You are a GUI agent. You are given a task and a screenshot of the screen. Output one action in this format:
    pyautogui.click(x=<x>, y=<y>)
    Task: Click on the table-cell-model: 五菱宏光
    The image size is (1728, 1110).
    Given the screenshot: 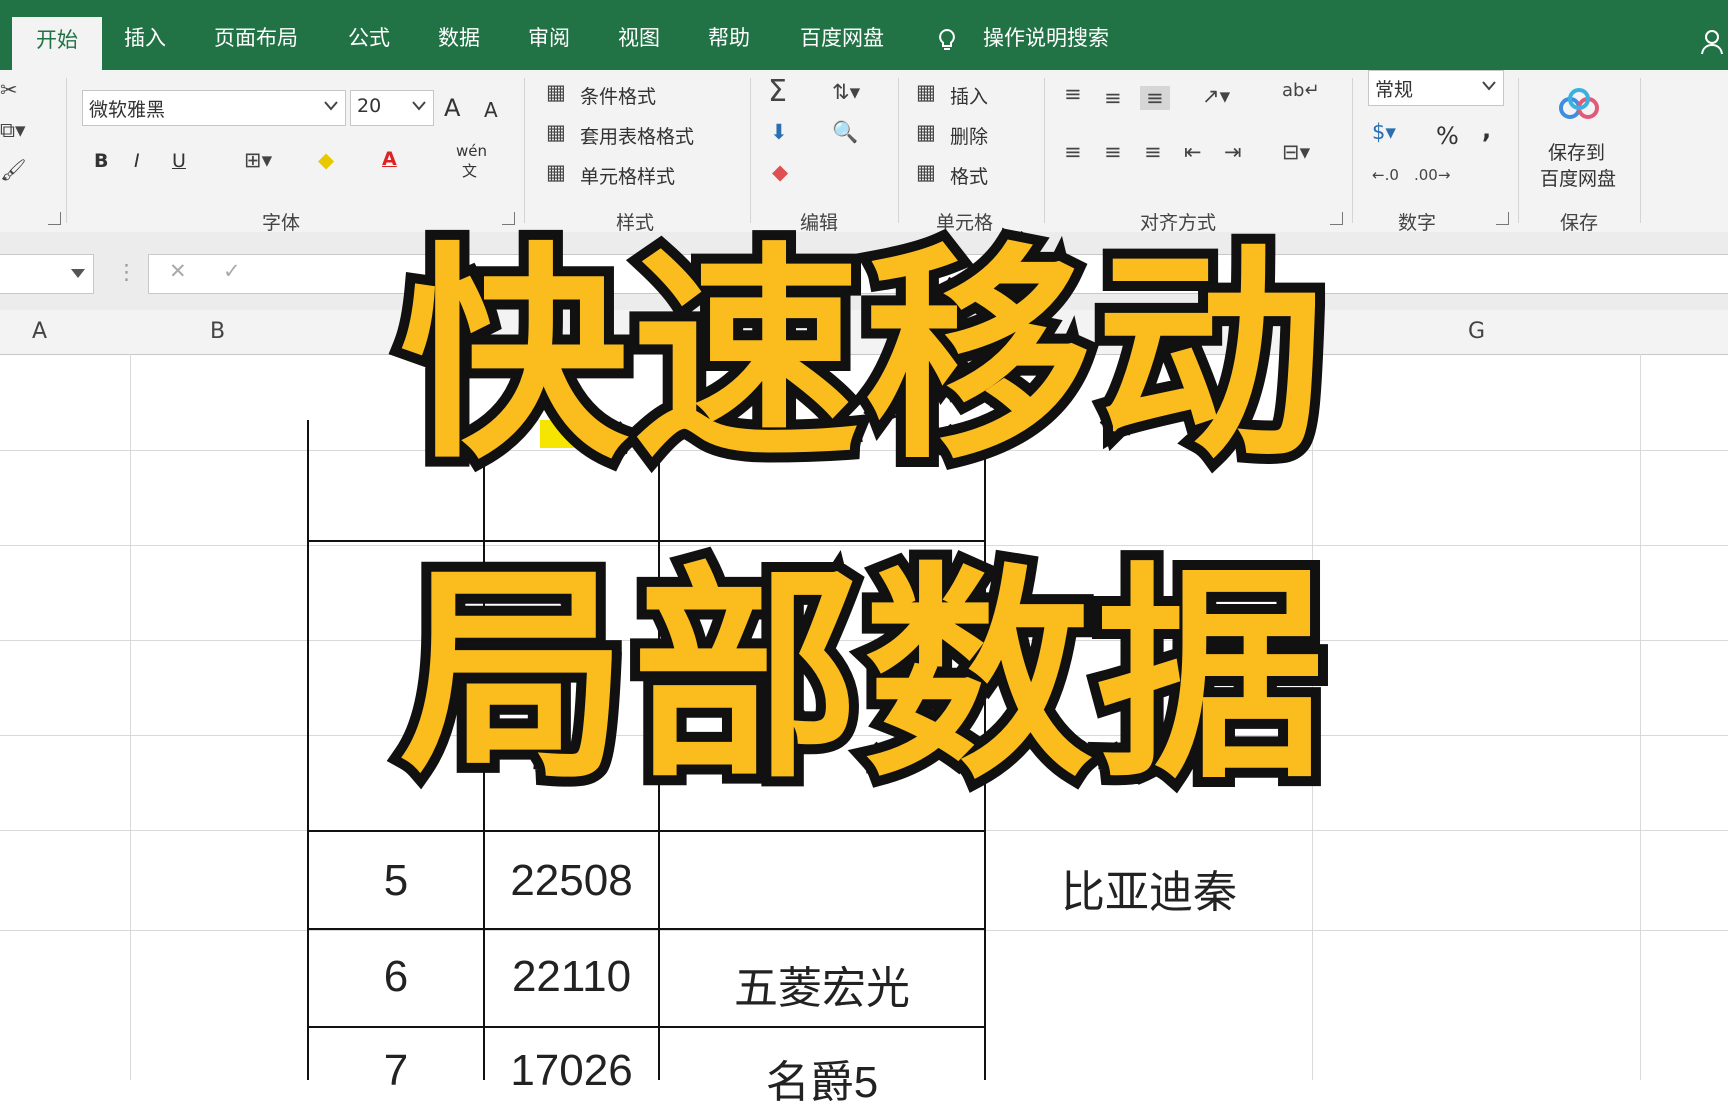 What is the action you would take?
    pyautogui.click(x=822, y=984)
    